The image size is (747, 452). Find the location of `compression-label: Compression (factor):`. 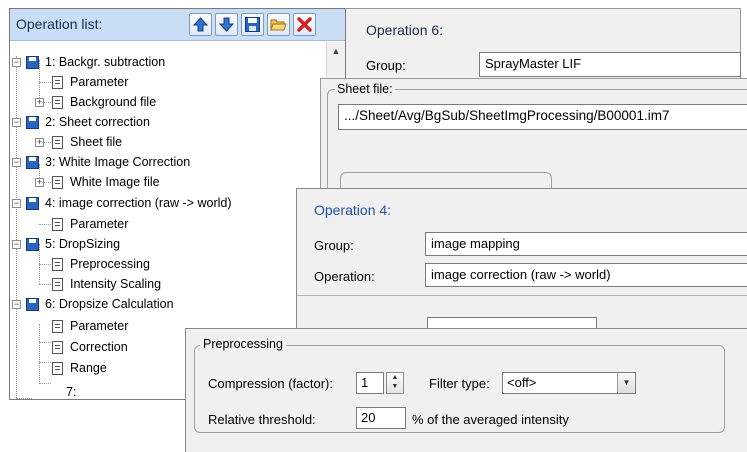

compression-label: Compression (factor): is located at coordinates (270, 383).